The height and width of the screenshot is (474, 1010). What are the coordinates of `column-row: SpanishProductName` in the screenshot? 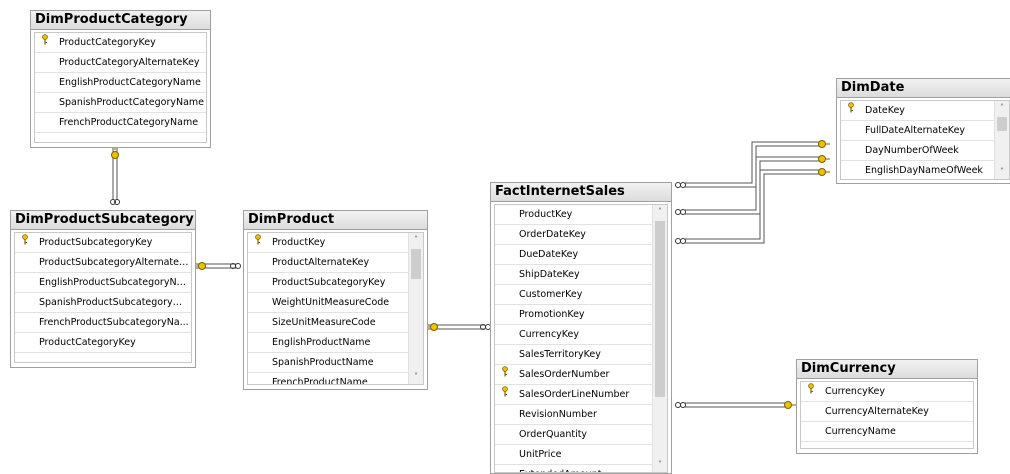 It's located at (328, 363).